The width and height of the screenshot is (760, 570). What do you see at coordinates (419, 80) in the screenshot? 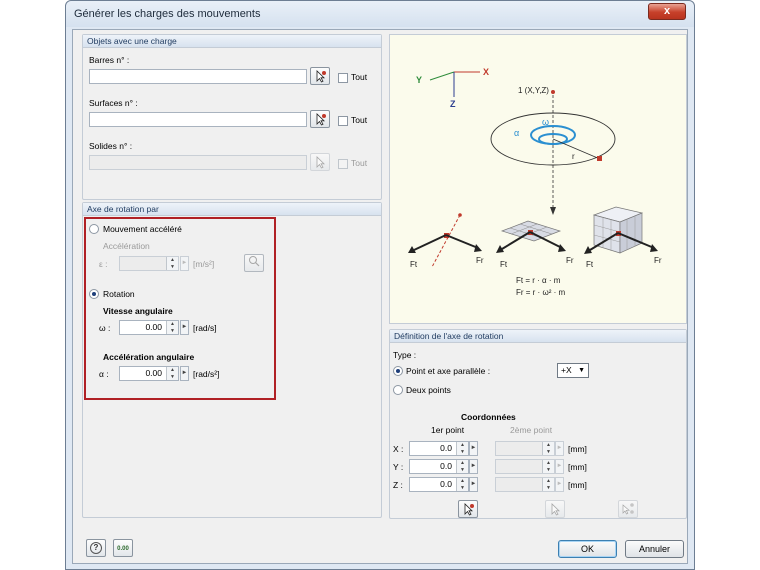
I see `axis-y-label: Y` at bounding box center [419, 80].